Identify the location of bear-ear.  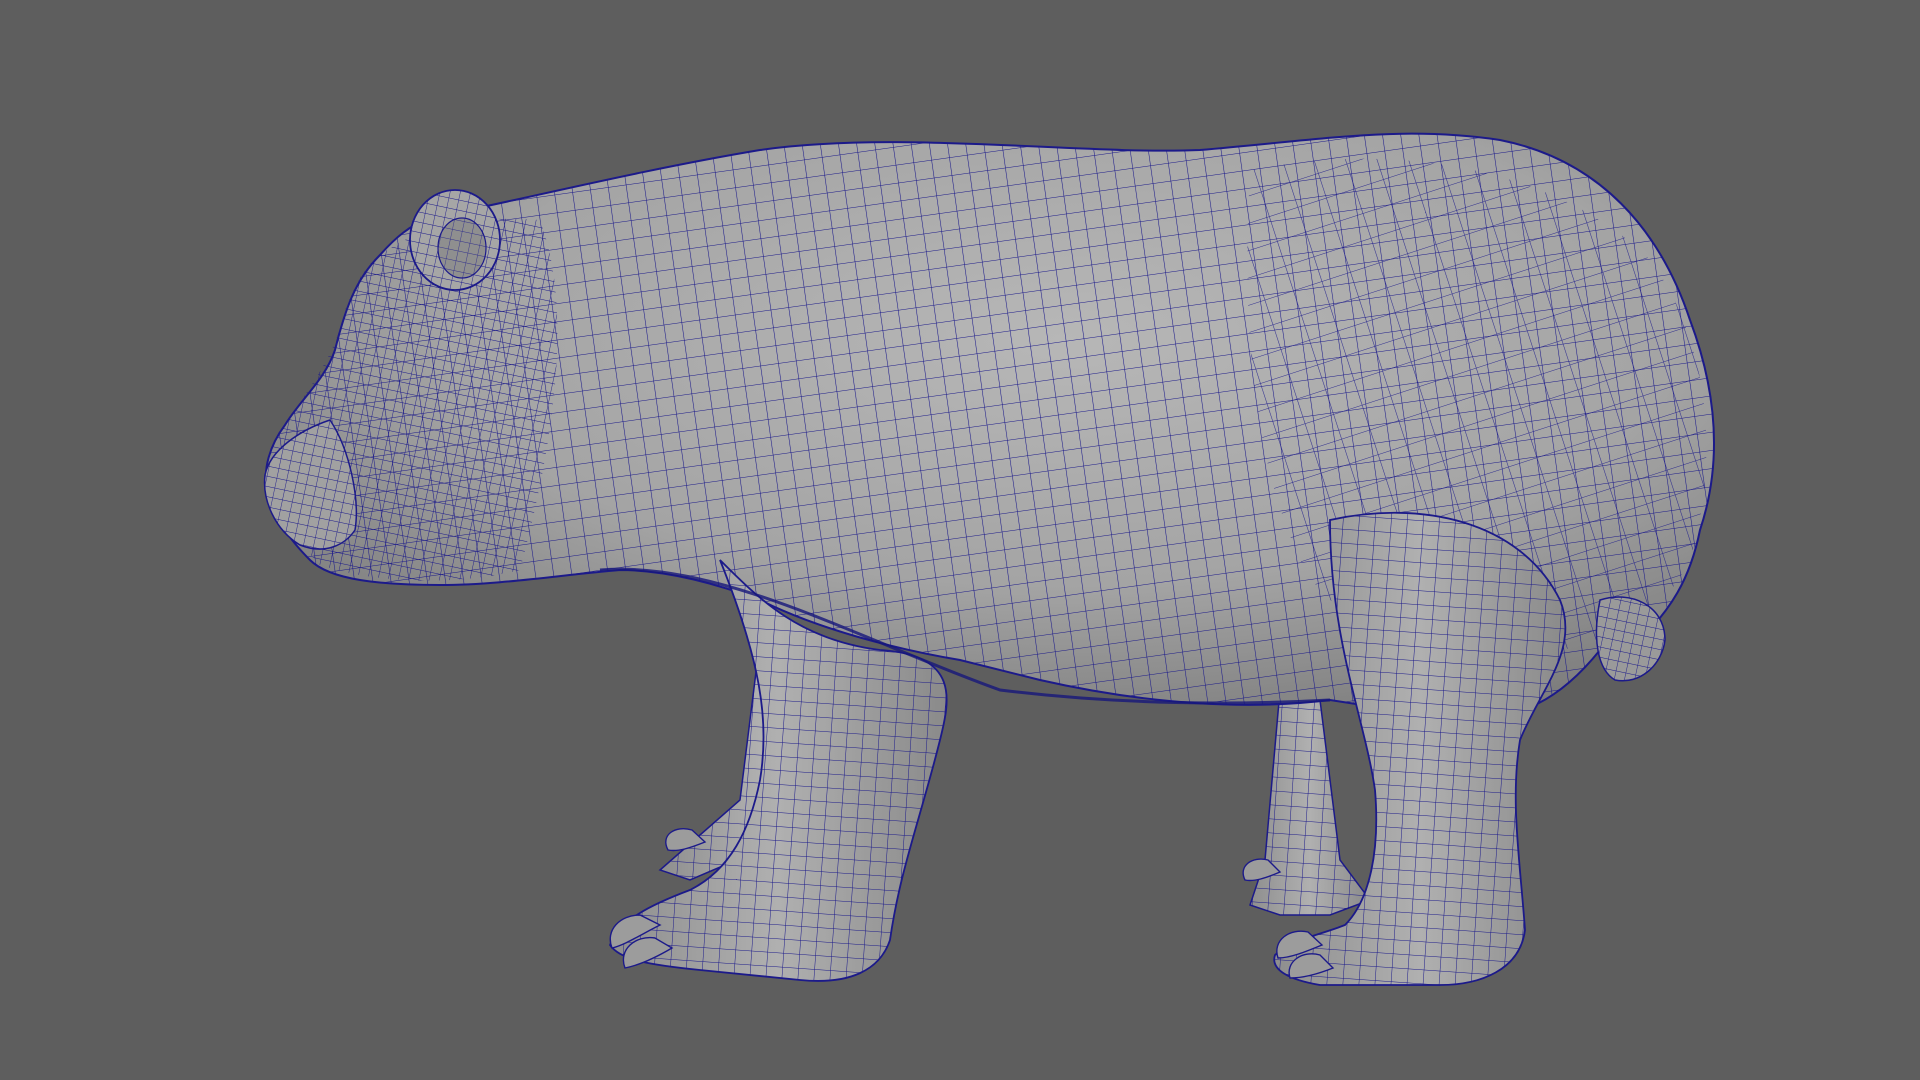
(455, 240).